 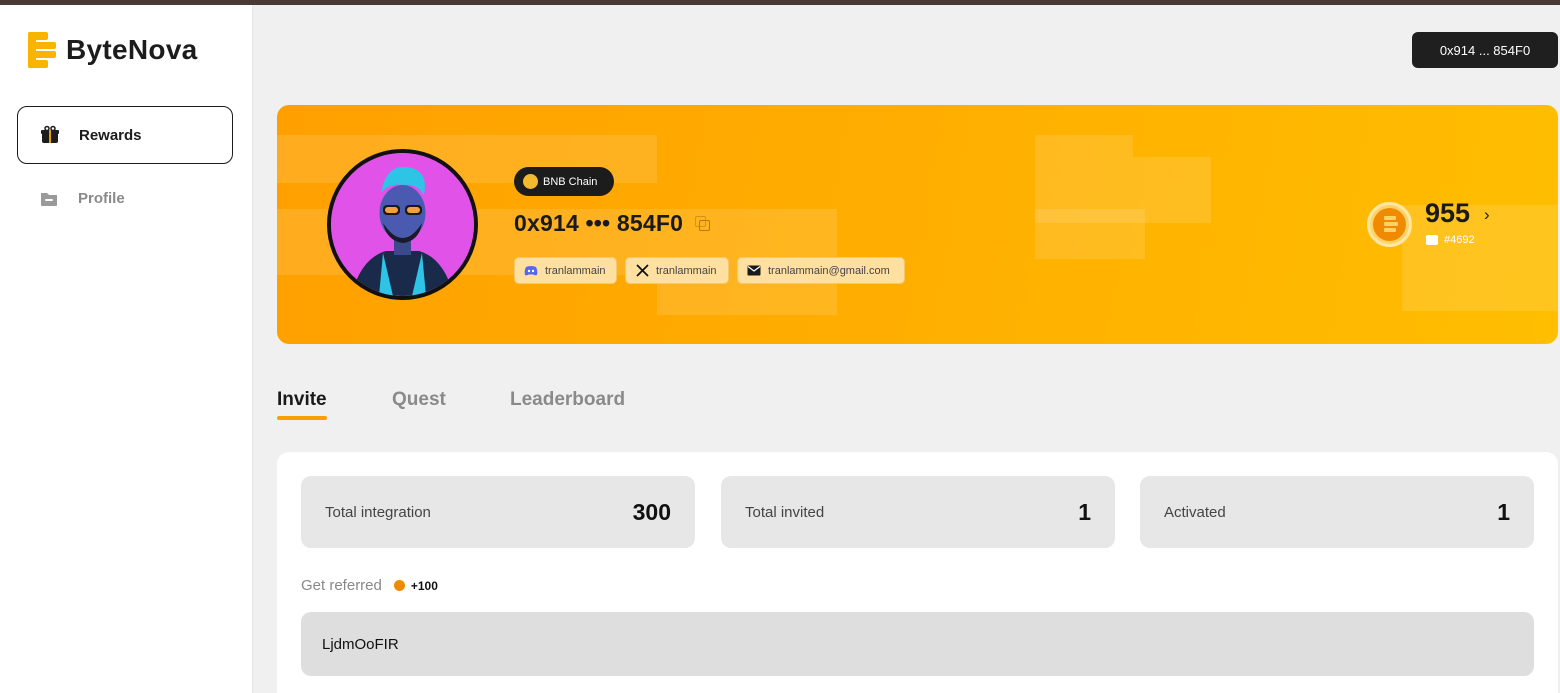 What do you see at coordinates (341, 585) in the screenshot?
I see `get-referred-label: Get referred` at bounding box center [341, 585].